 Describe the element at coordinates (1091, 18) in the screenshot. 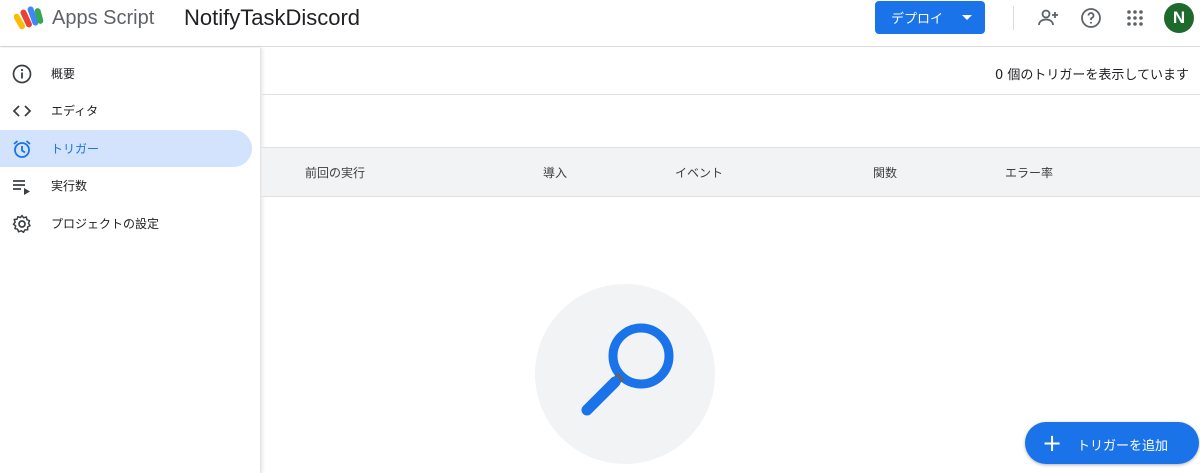

I see `help-icon` at that location.